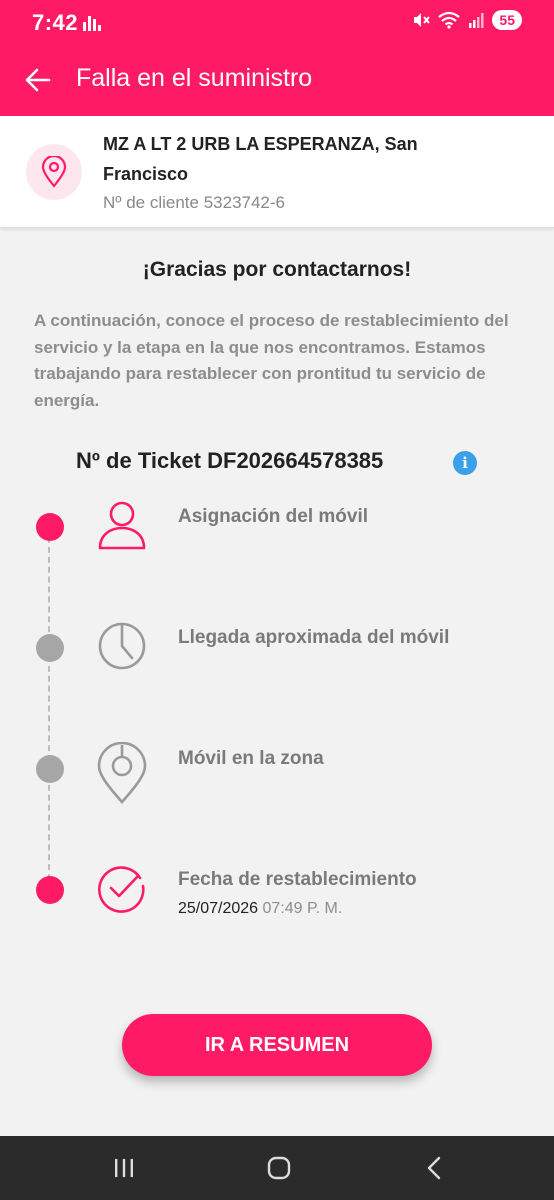 Image resolution: width=554 pixels, height=1200 pixels. I want to click on battery-indicator: 55, so click(507, 20).